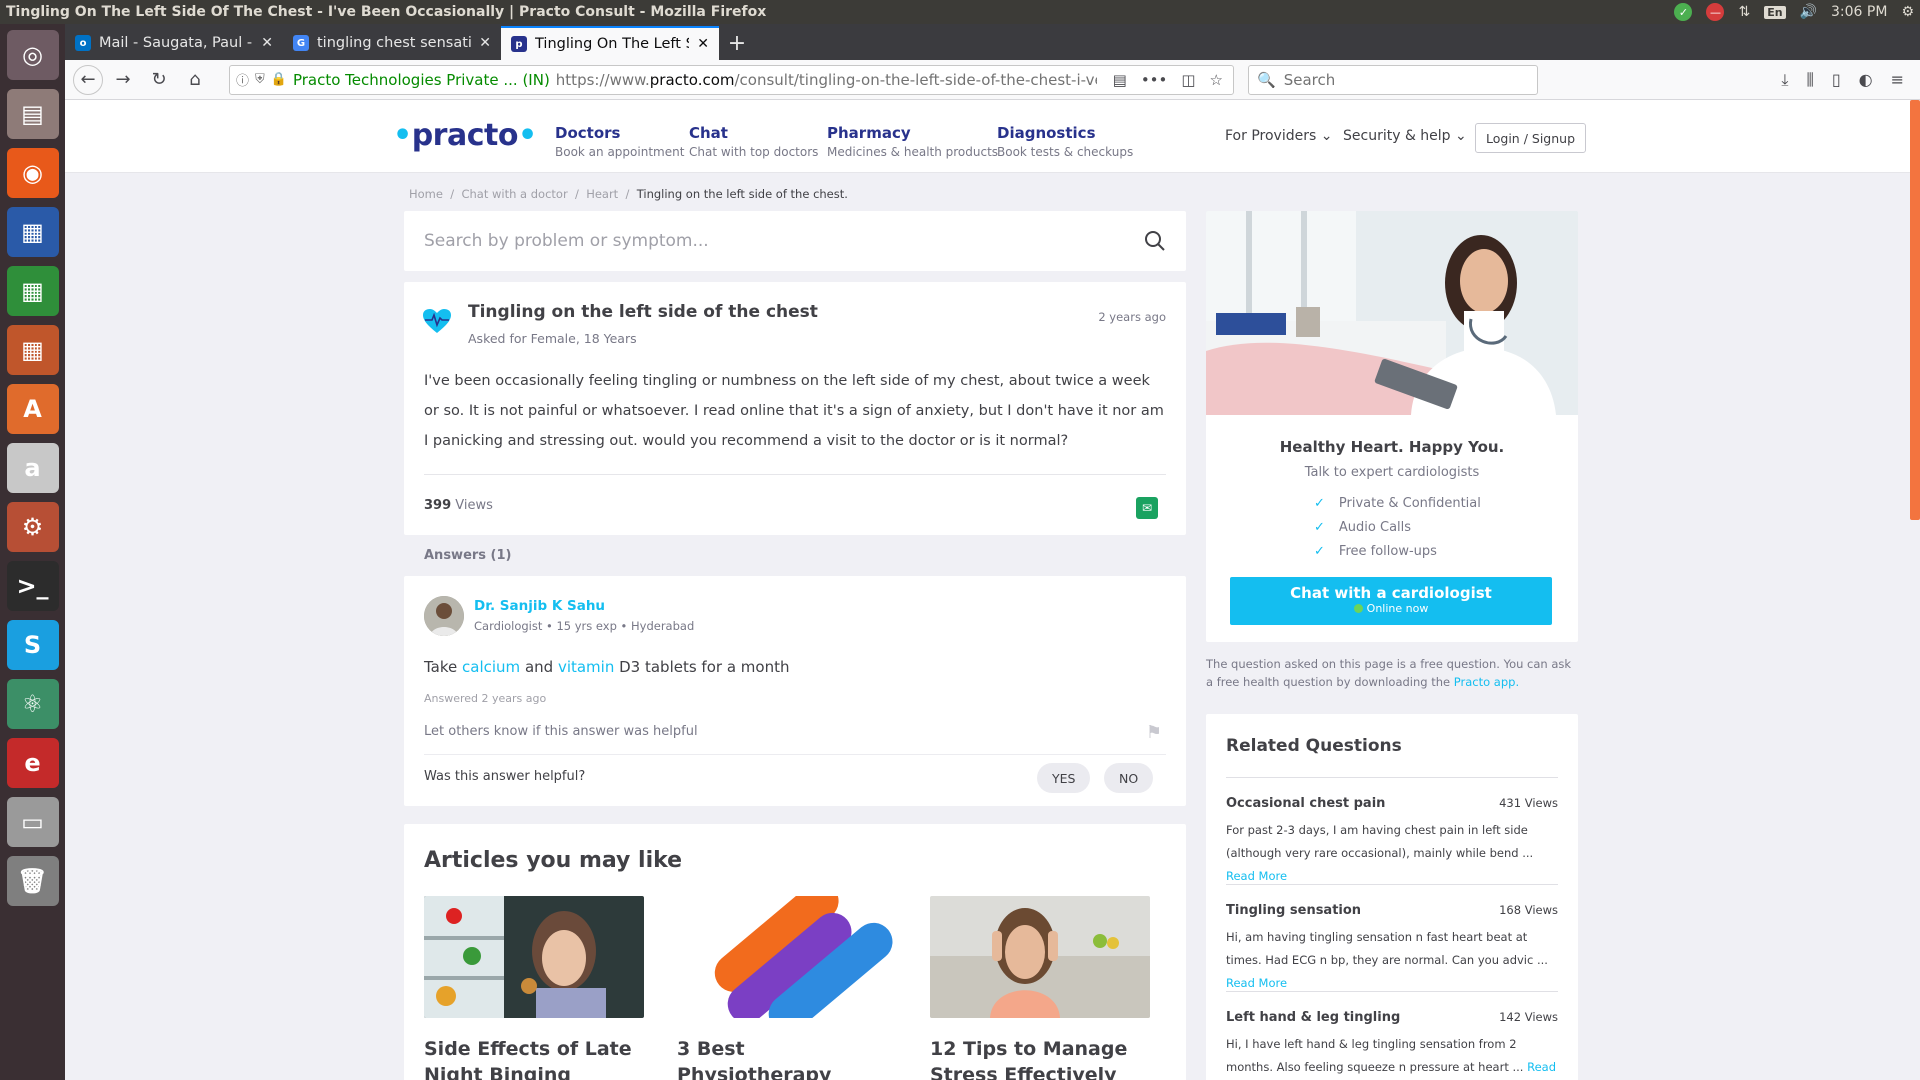  What do you see at coordinates (32, 350) in the screenshot?
I see `impress-icon: ▦` at bounding box center [32, 350].